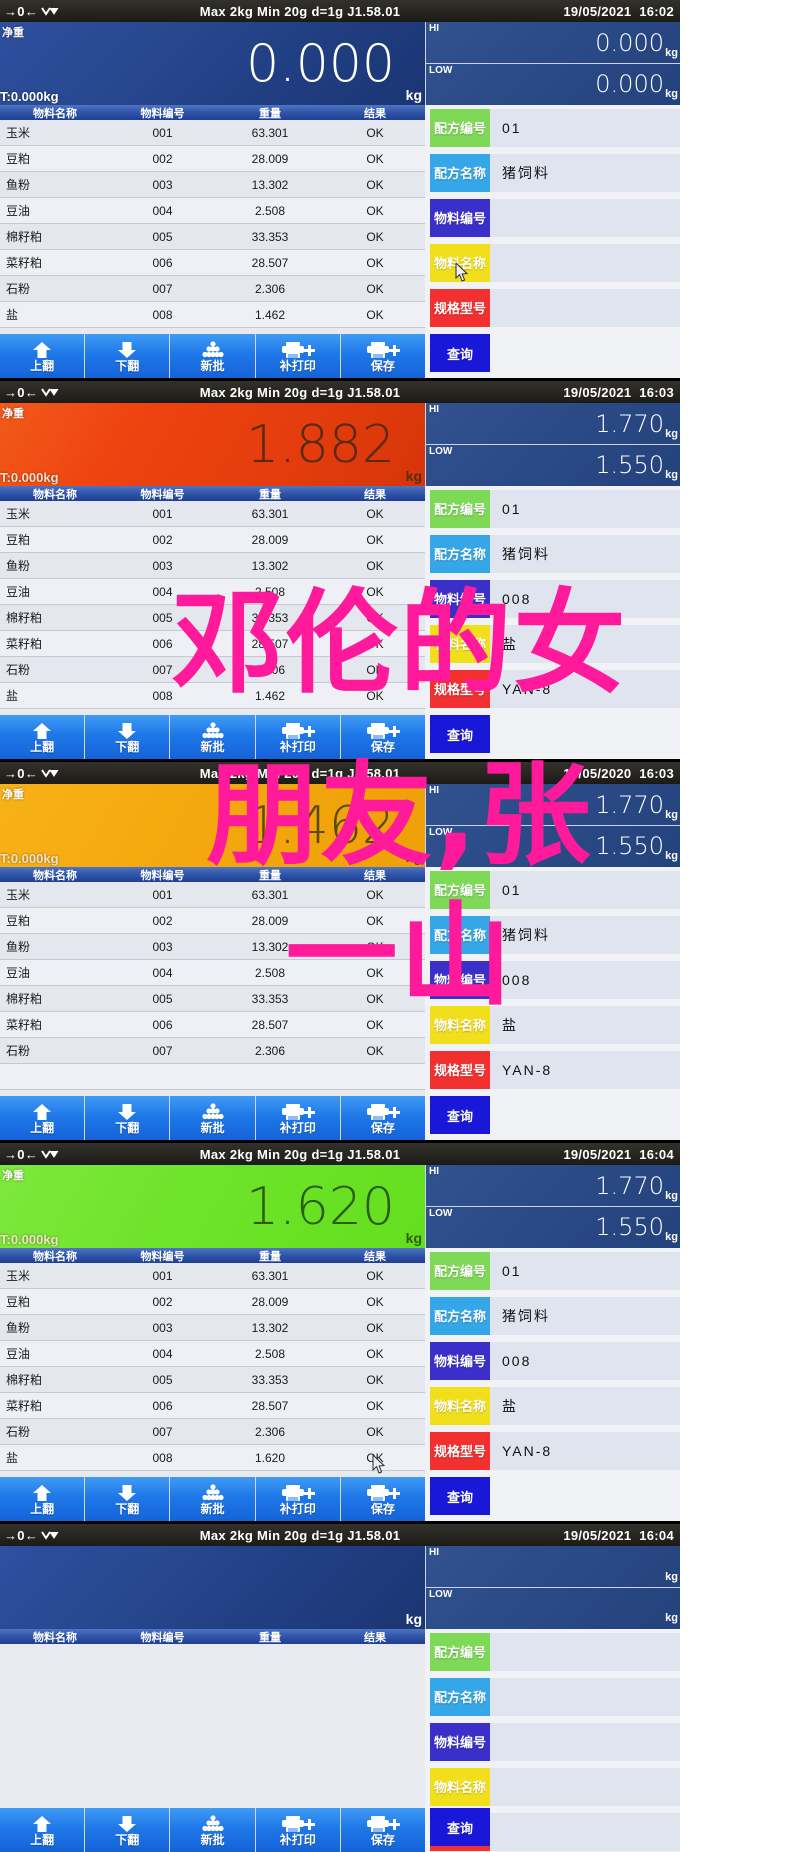 The image size is (799, 1852). Describe the element at coordinates (212, 1077) in the screenshot. I see `table-row` at that location.